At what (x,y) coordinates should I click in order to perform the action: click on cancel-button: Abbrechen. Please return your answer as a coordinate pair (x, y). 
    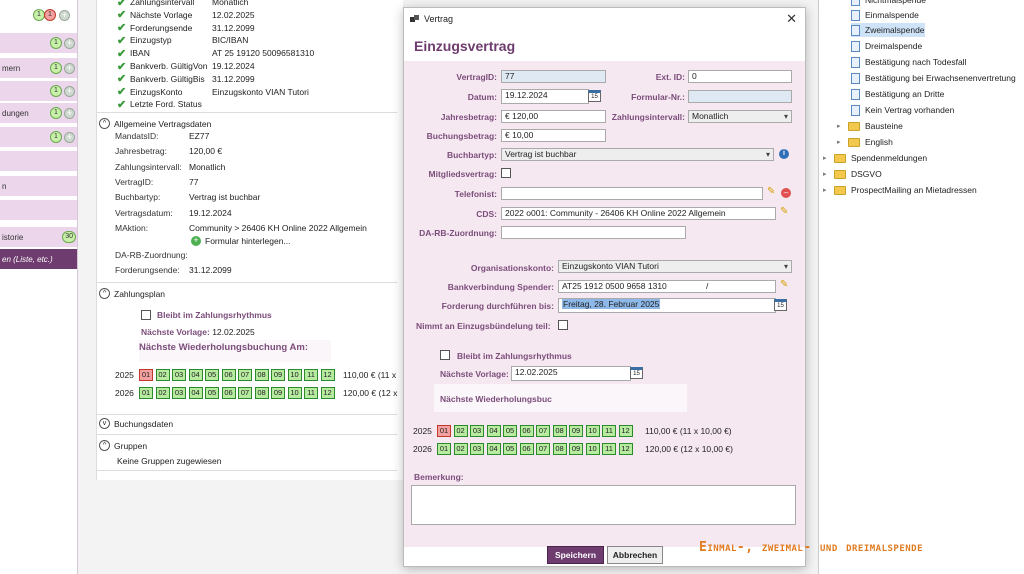
    Looking at the image, I should click on (635, 555).